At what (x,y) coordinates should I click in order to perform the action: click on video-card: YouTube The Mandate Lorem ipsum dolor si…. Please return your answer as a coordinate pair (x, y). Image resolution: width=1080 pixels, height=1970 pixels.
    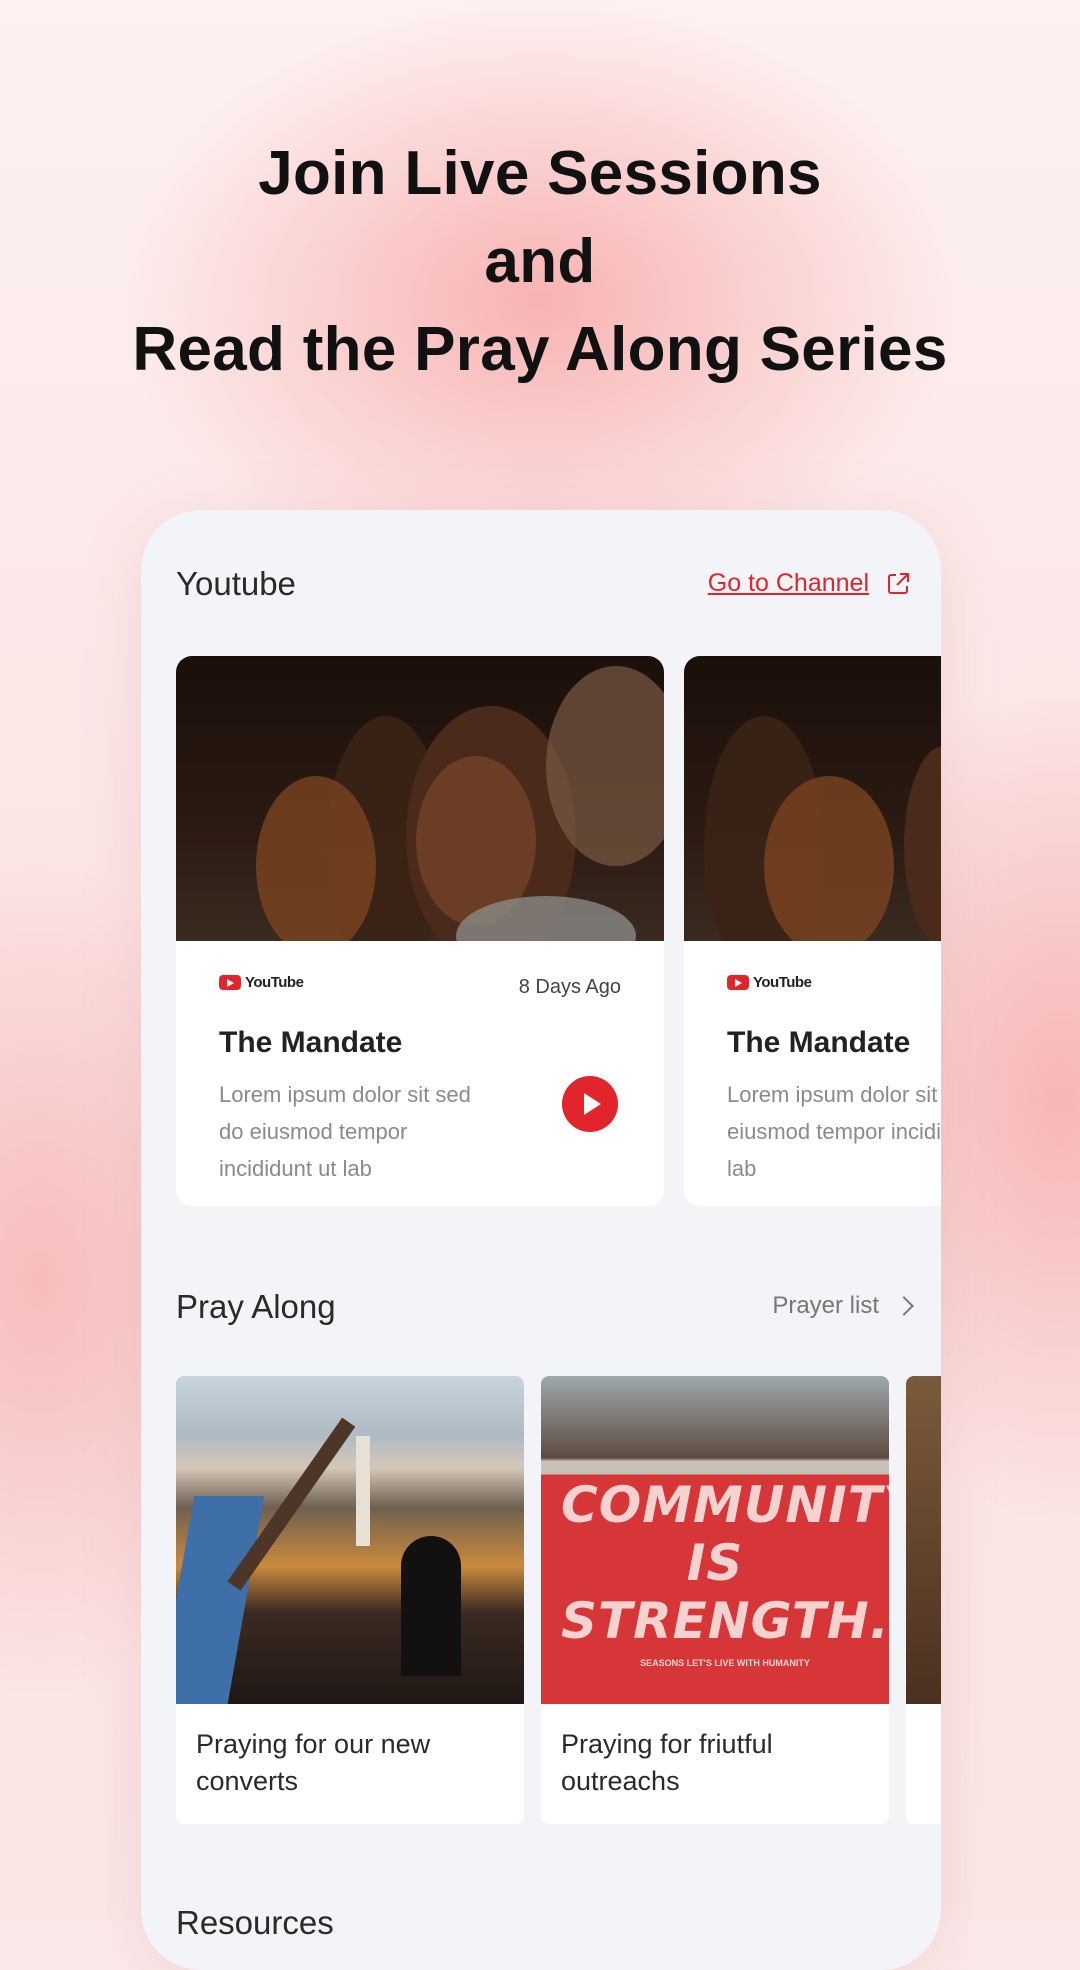
    Looking at the image, I should click on (812, 931).